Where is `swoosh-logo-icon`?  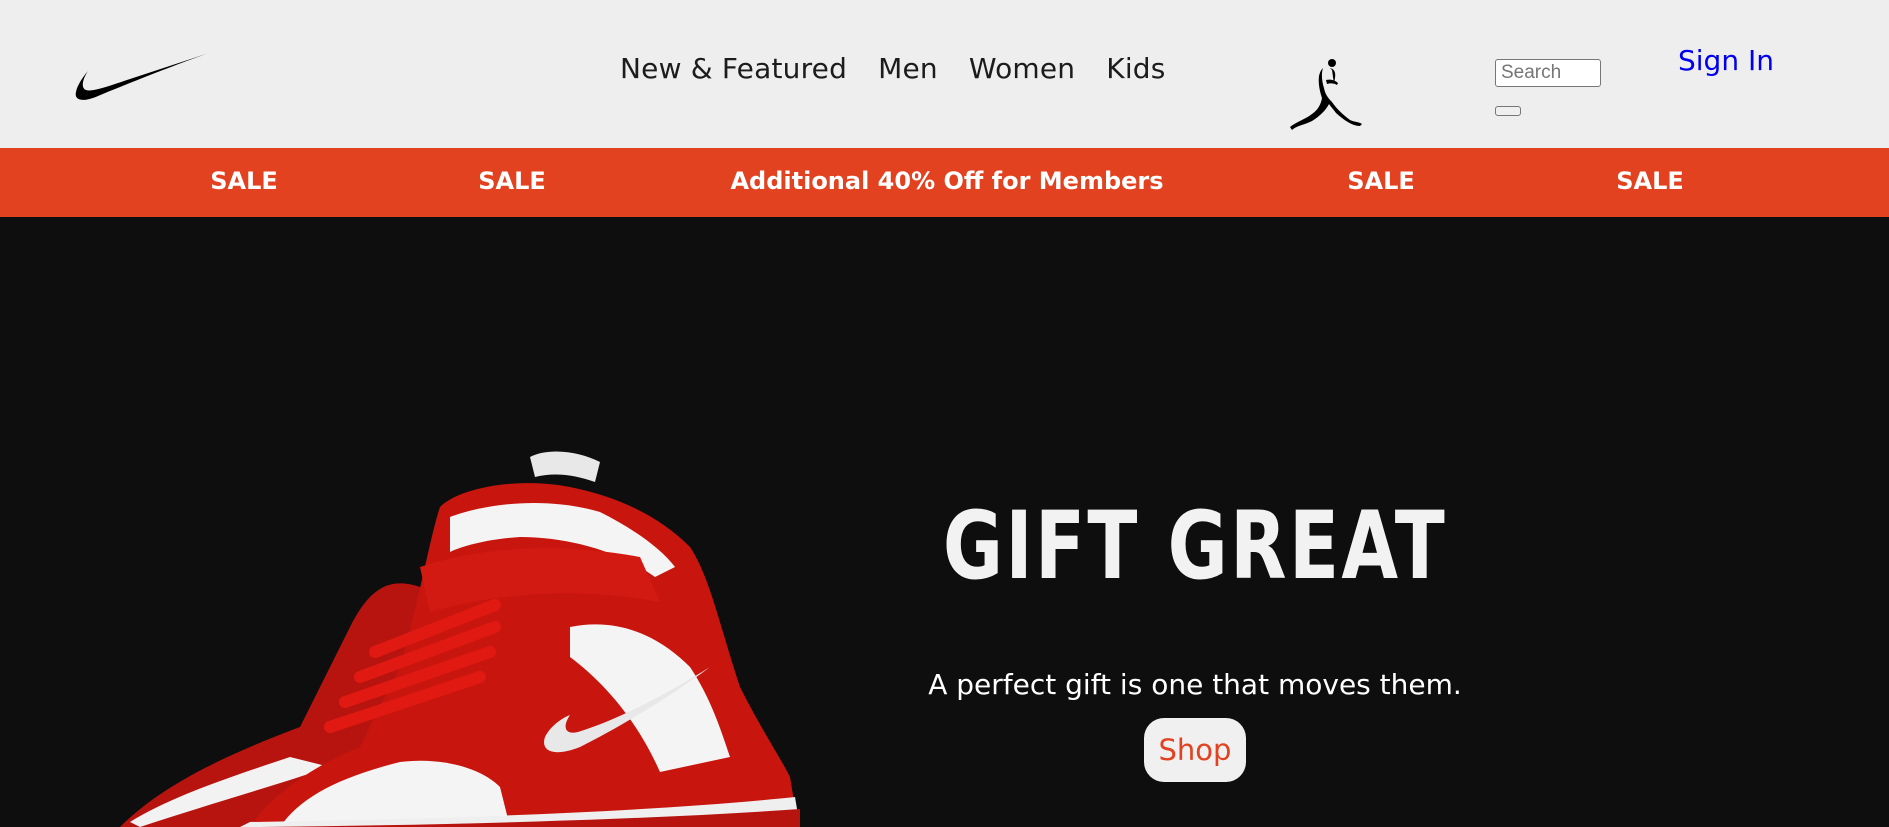
swoosh-logo-icon is located at coordinates (140, 78).